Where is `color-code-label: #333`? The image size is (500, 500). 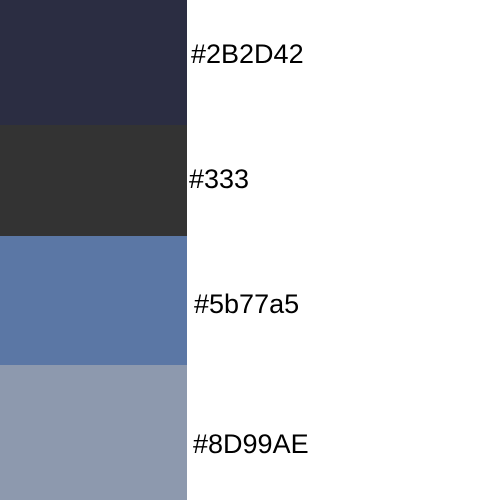 color-code-label: #333 is located at coordinates (219, 179).